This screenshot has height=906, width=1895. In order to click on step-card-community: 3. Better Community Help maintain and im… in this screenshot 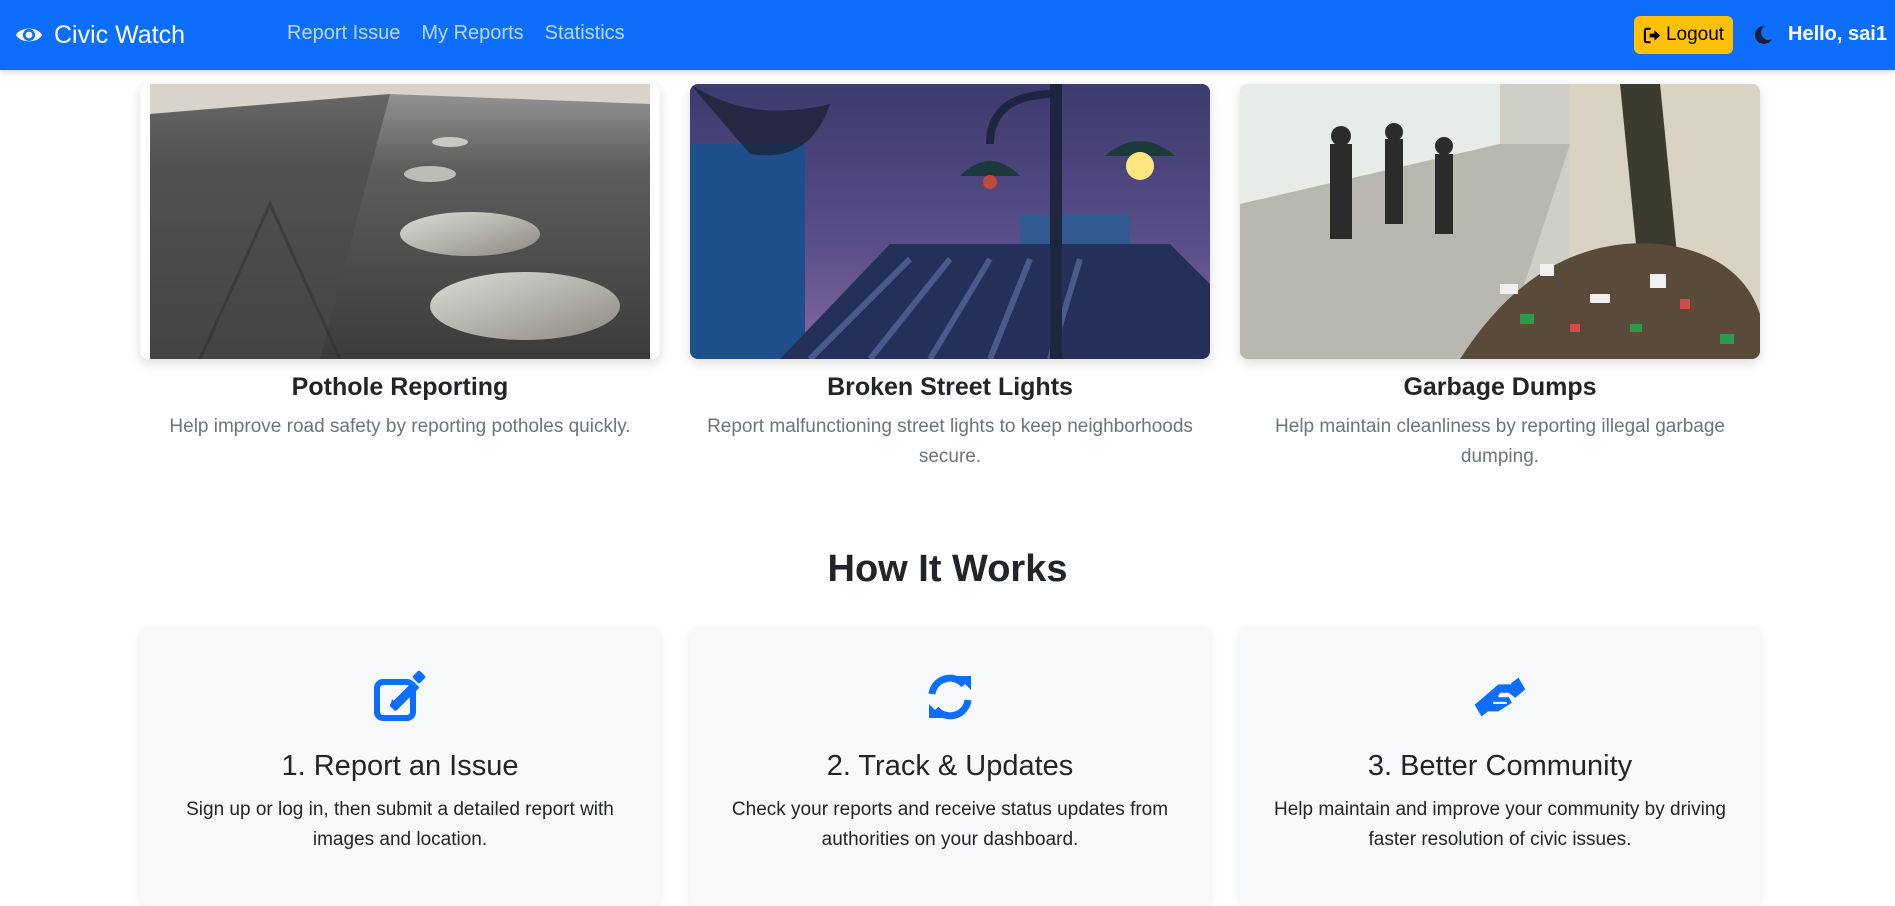, I will do `click(1500, 766)`.